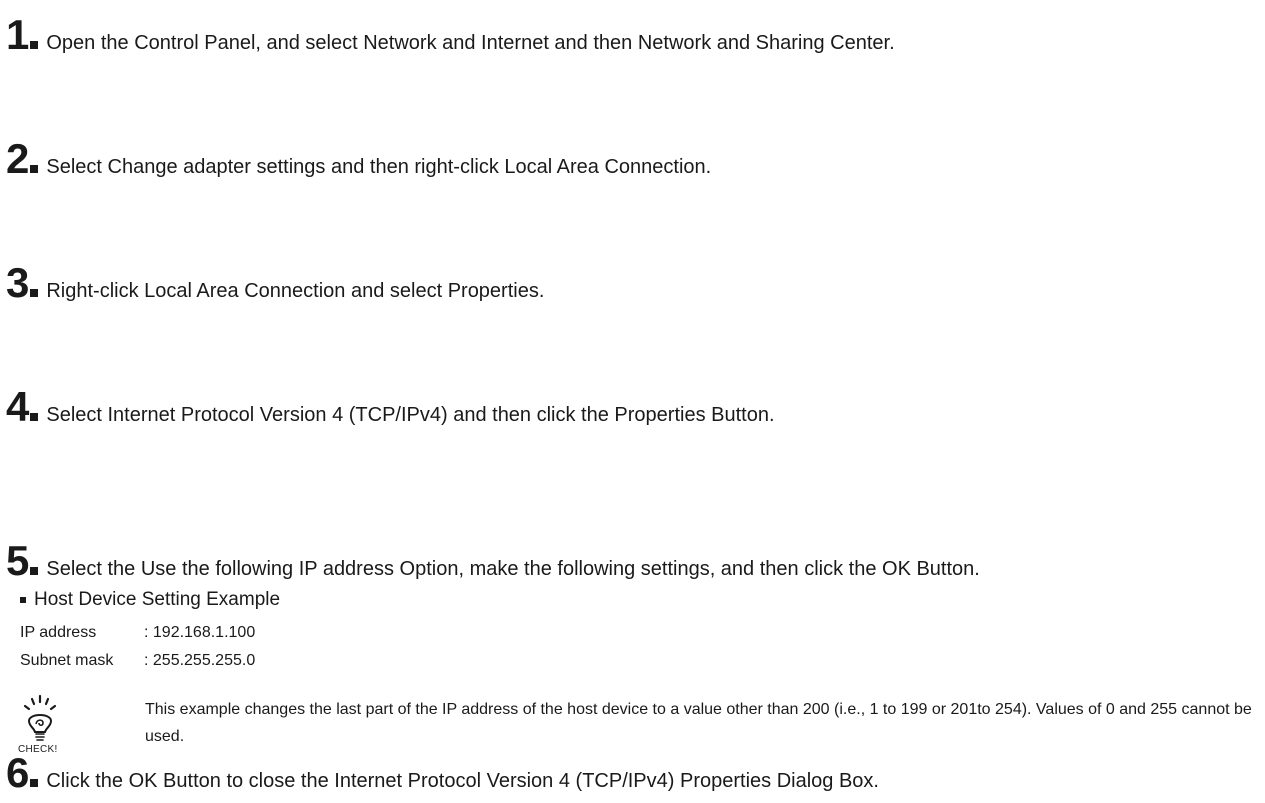  Describe the element at coordinates (17, 34) in the screenshot. I see `step-number: 1` at that location.